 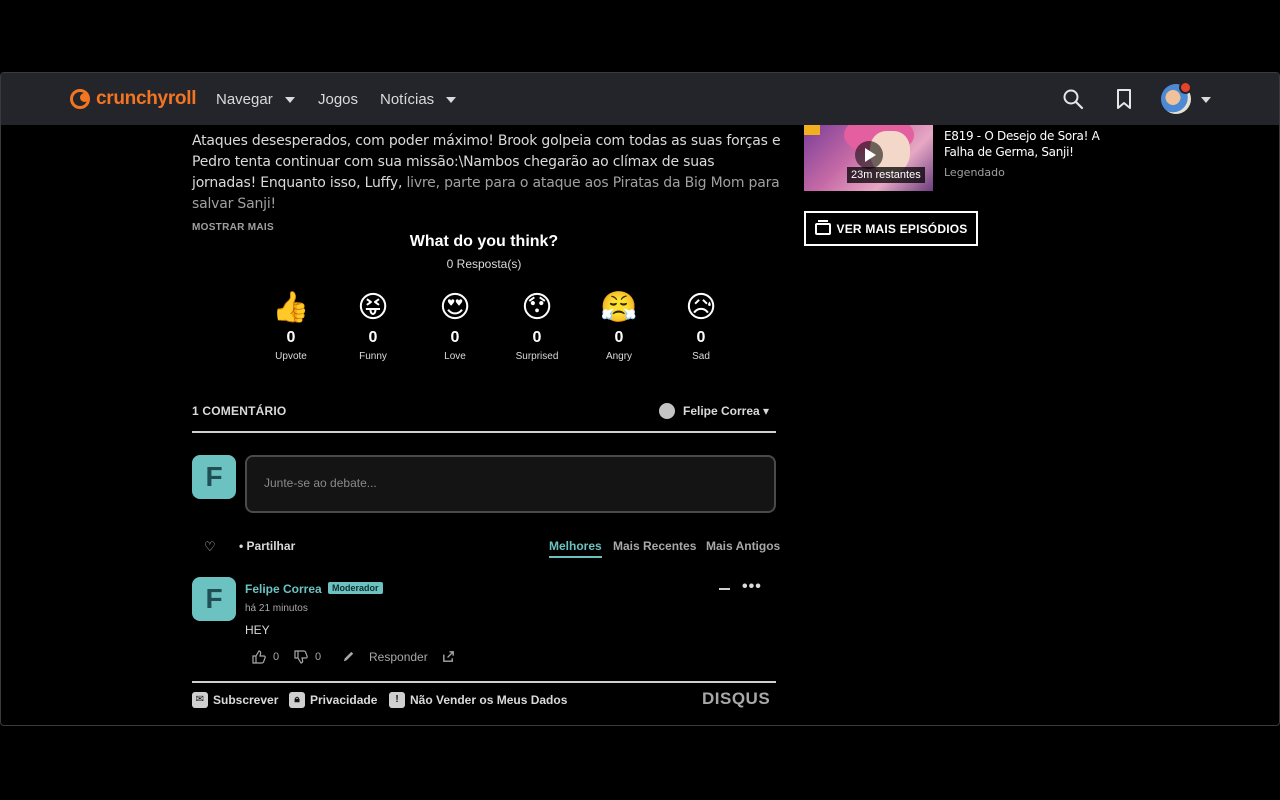 What do you see at coordinates (244, 99) in the screenshot?
I see `nav-navegar-label: Navegar` at bounding box center [244, 99].